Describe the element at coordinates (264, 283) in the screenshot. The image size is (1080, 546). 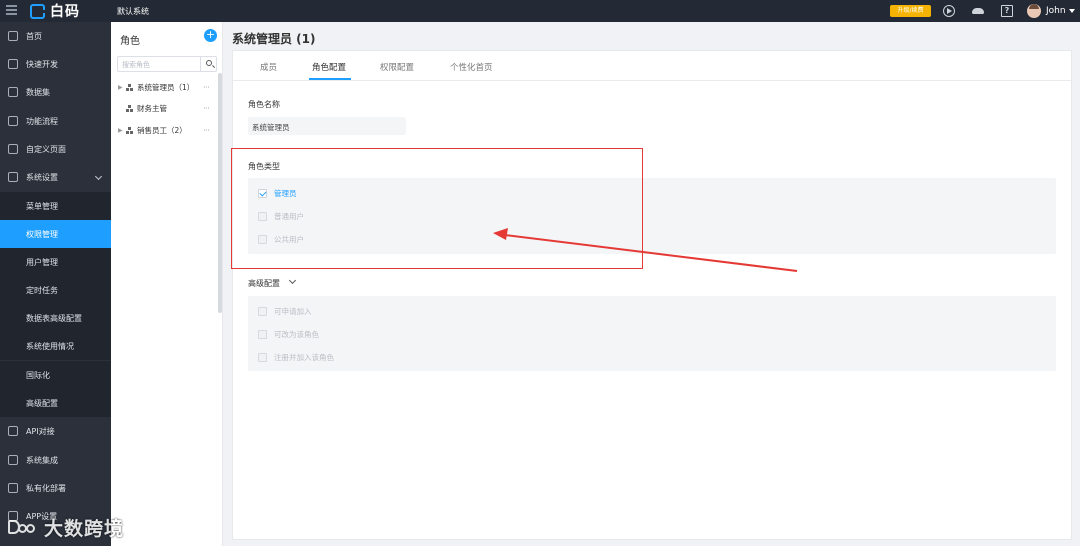
I see `advanced-config-label: 高级配置` at that location.